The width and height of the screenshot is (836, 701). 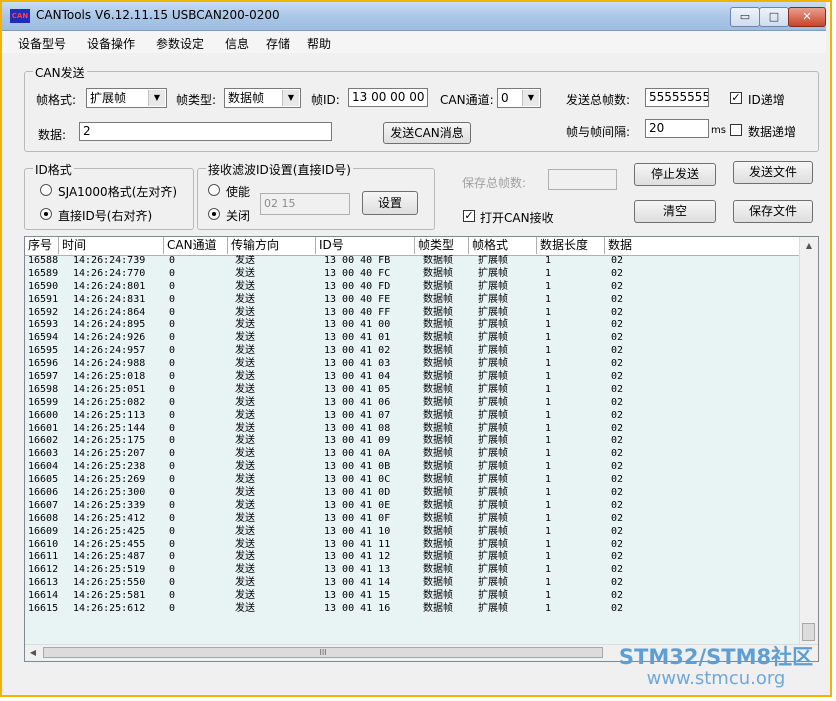 What do you see at coordinates (412, 274) in the screenshot?
I see `table-row: 16589 14:26:24:770 0 发送 13 00 40 FC 数据帧 扩展帧 1 02` at bounding box center [412, 274].